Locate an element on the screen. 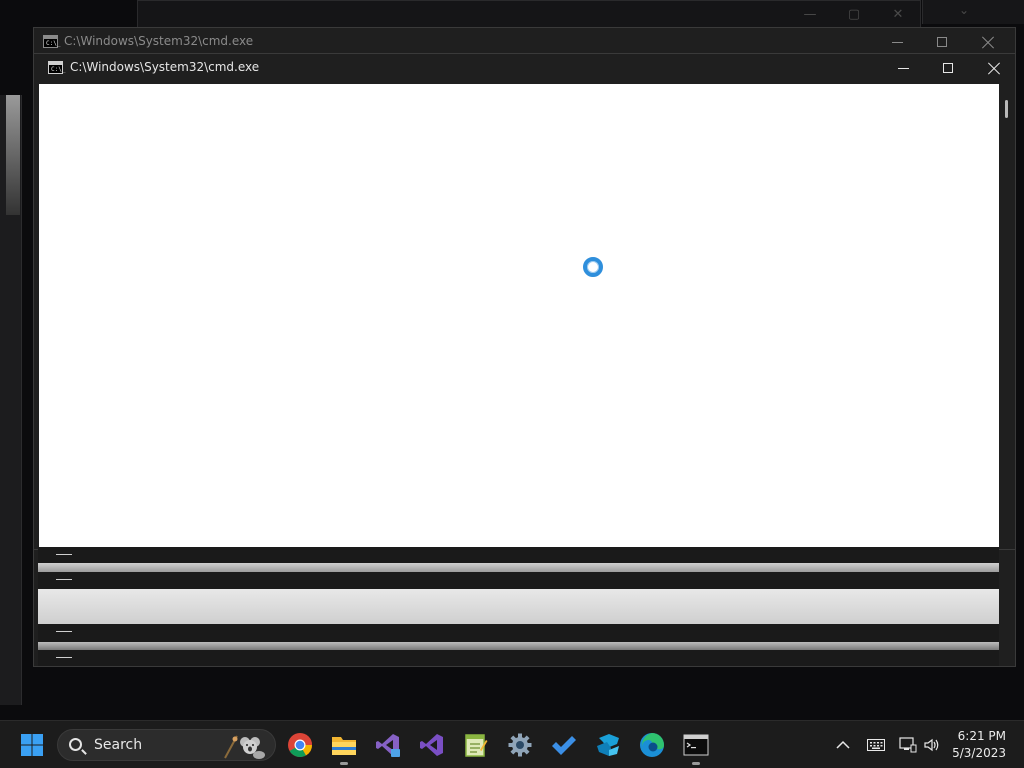  taskbar-clock: 6:21 PM 5/3/2023 is located at coordinates (971, 745).